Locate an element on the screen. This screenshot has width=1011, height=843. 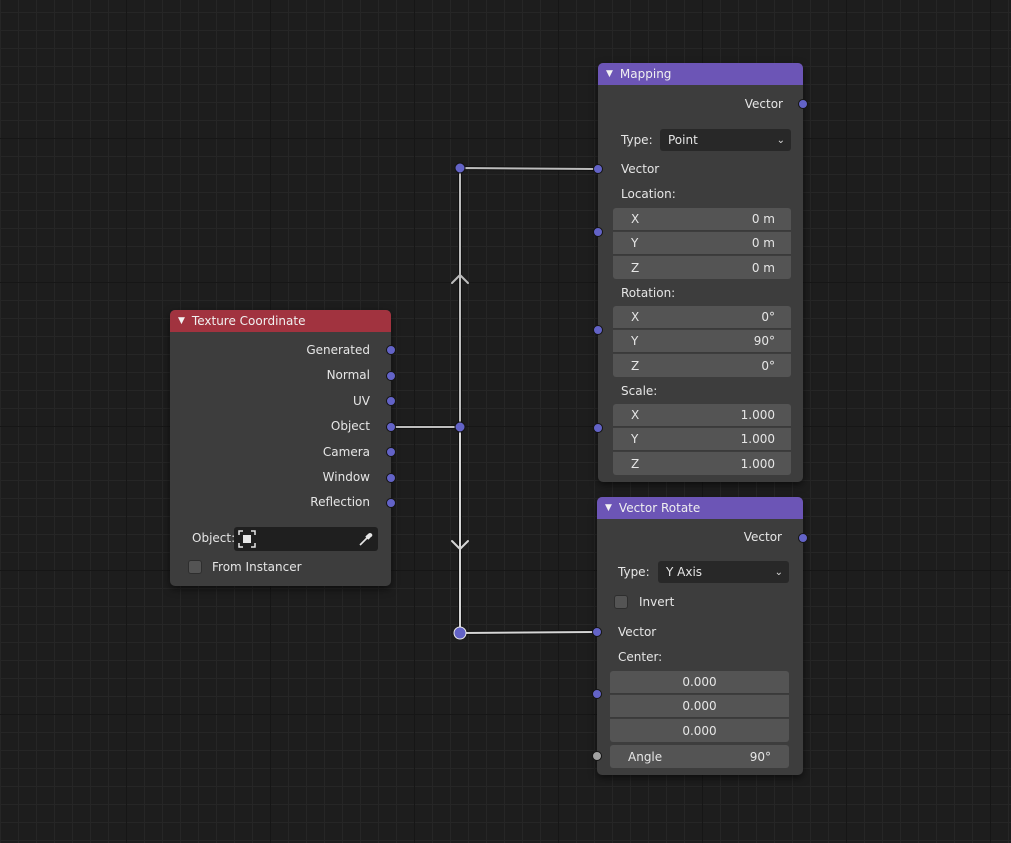
node-links is located at coordinates (494, 401).